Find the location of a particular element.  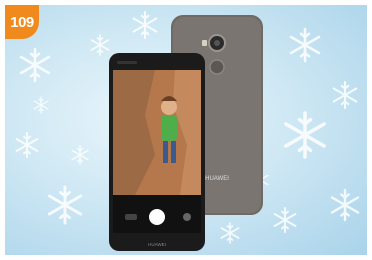

badge-number: 109 is located at coordinates (22, 22).